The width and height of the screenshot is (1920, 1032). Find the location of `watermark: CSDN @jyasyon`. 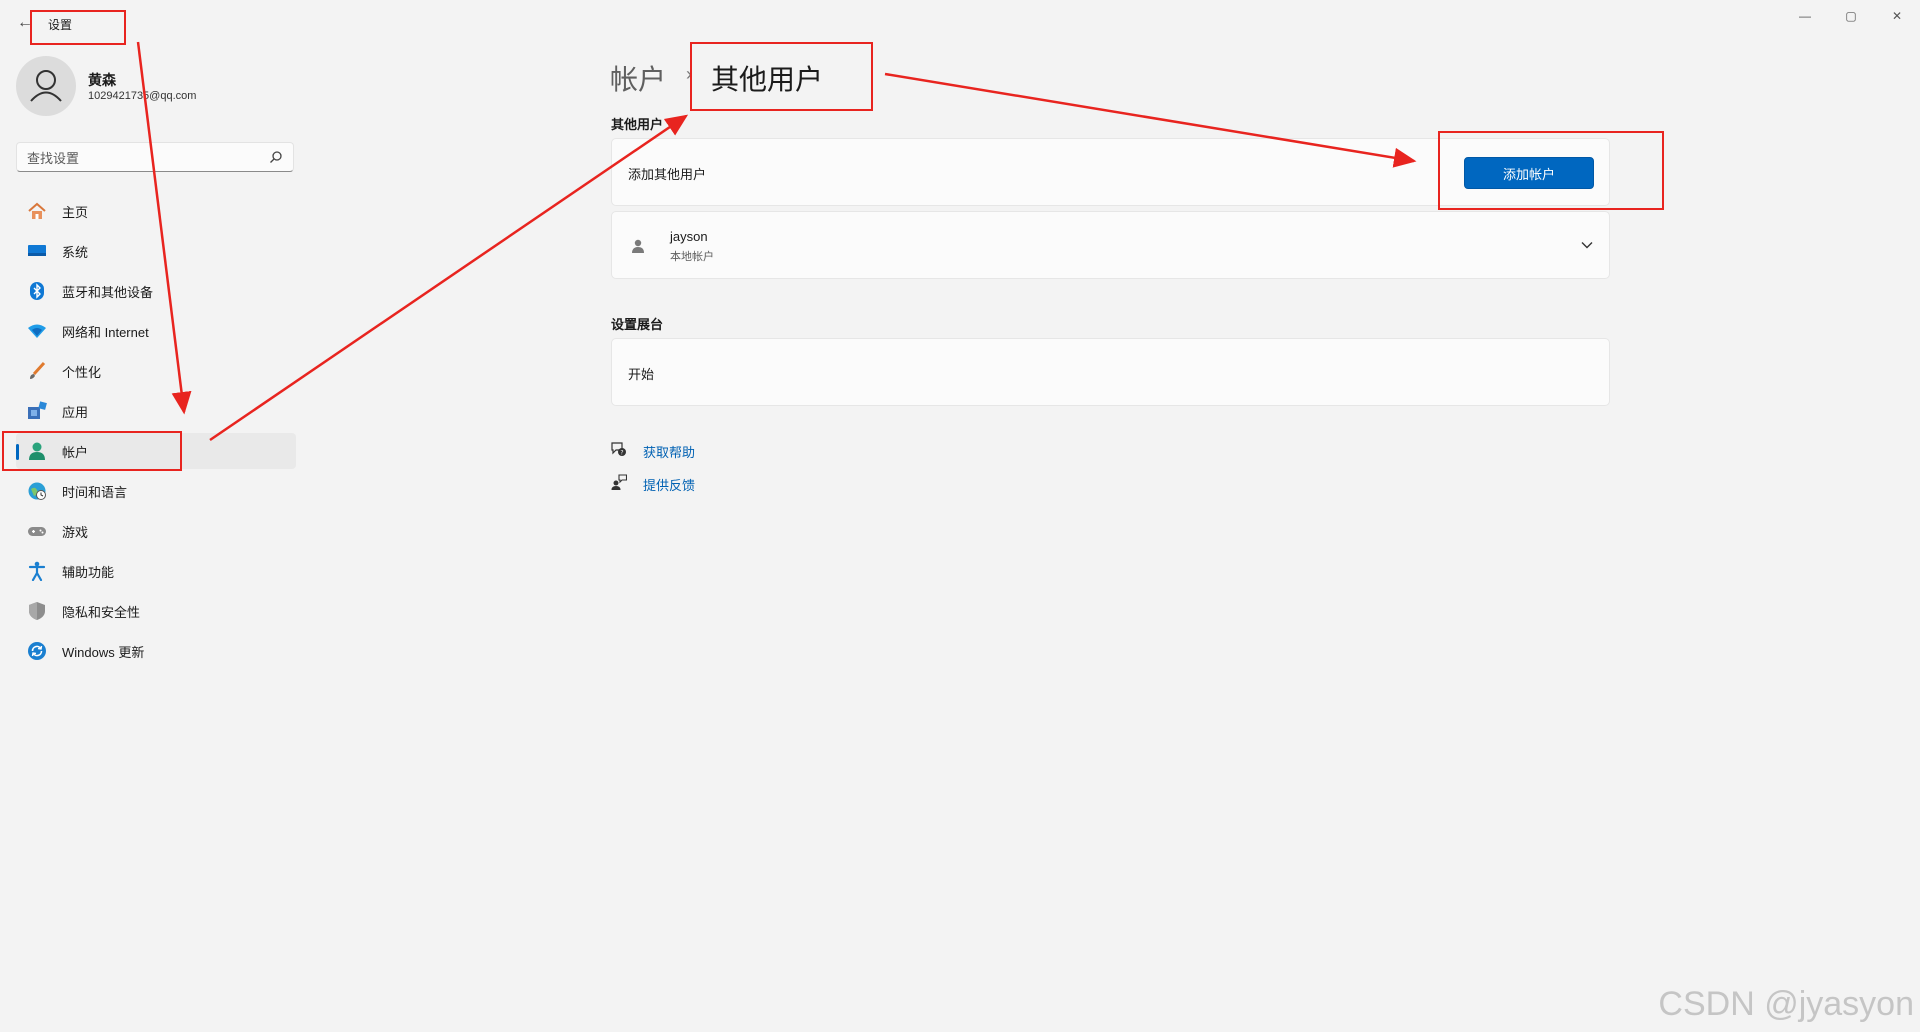

watermark: CSDN @jyasyon is located at coordinates (1786, 1004).